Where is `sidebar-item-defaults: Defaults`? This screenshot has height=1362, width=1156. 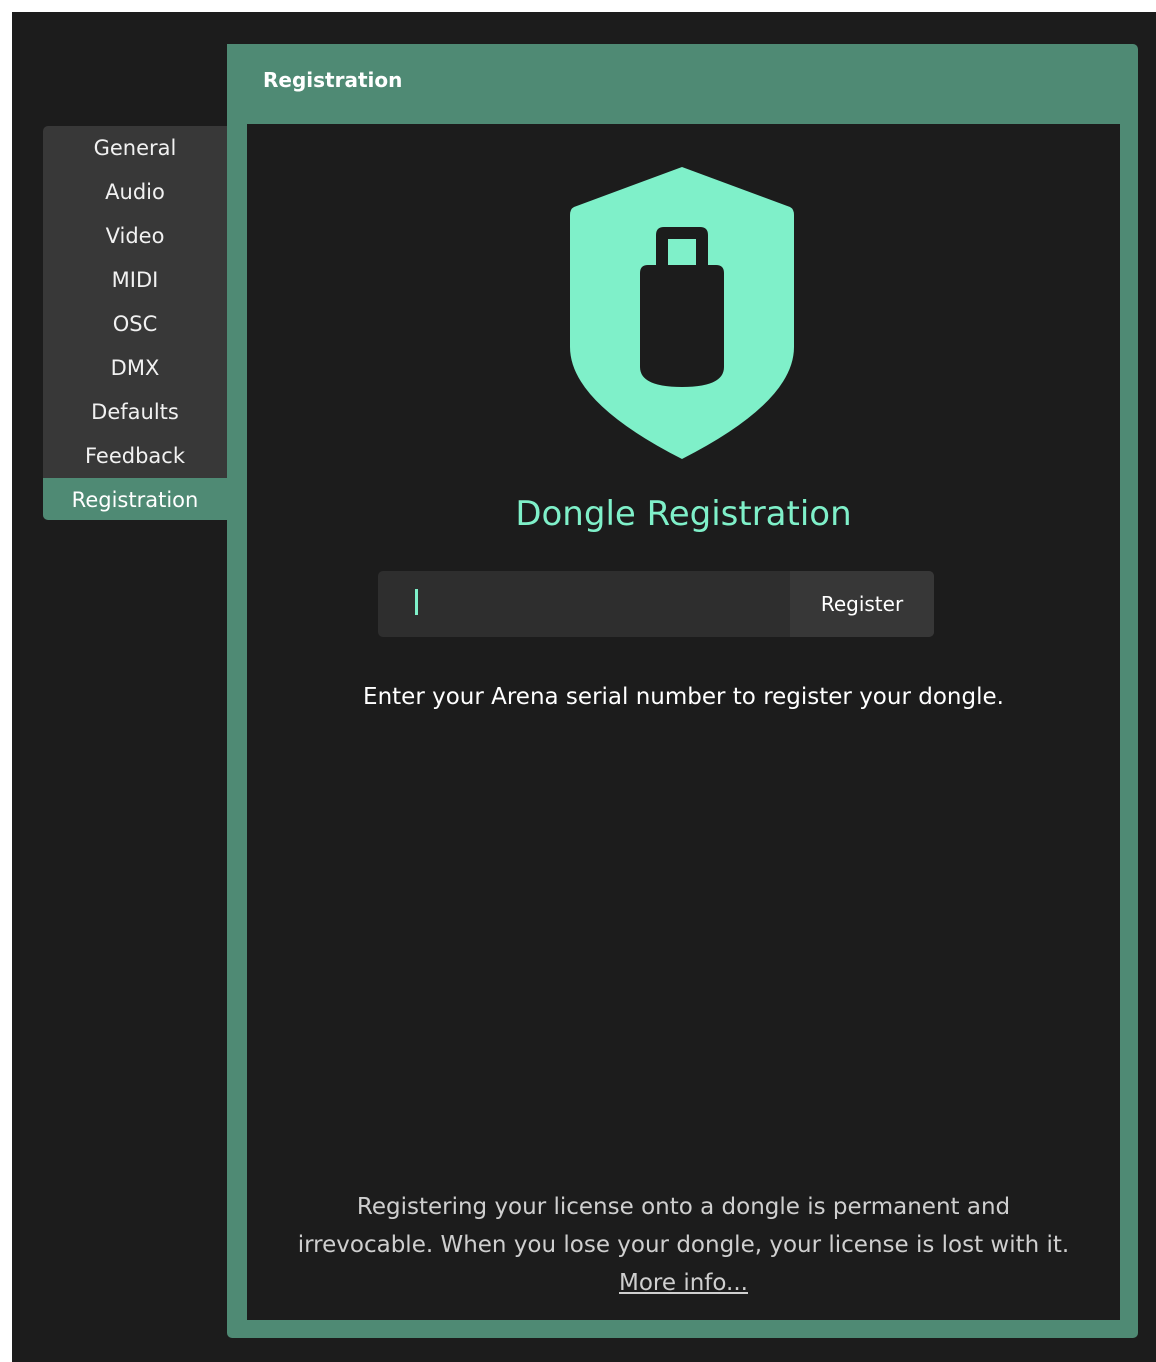
sidebar-item-defaults: Defaults is located at coordinates (135, 412).